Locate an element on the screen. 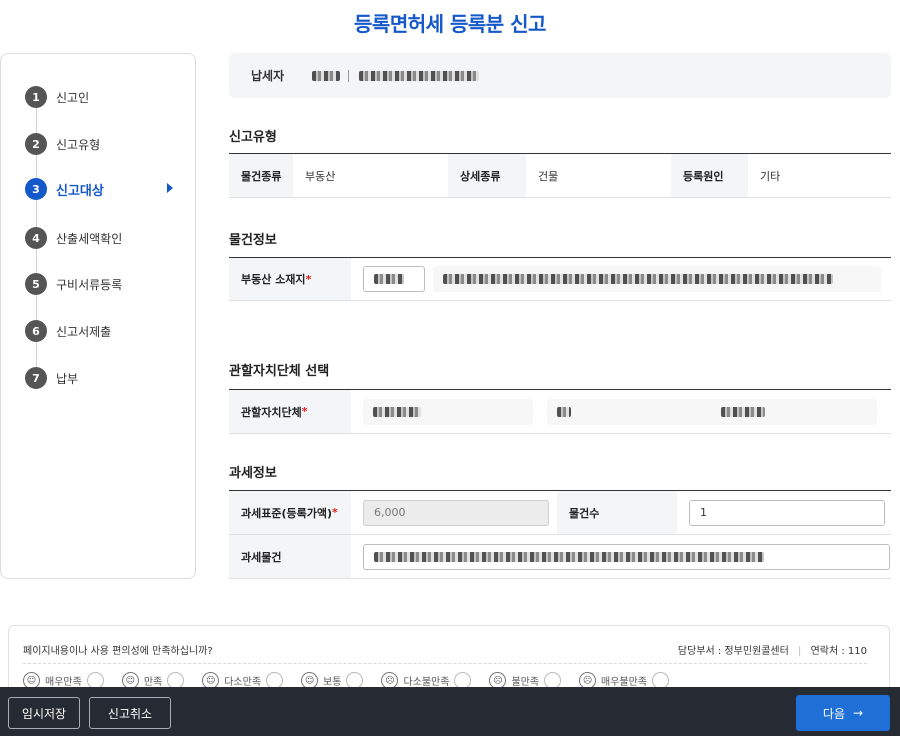  local-gov-title: 관할자치단체 선택 is located at coordinates (279, 371).